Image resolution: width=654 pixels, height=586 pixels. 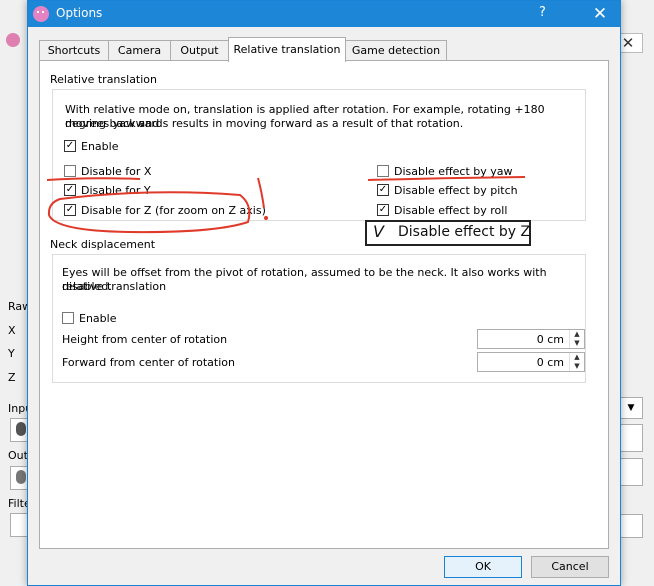 What do you see at coordinates (464, 232) in the screenshot?
I see `annotation-text: Disable effect by Z` at bounding box center [464, 232].